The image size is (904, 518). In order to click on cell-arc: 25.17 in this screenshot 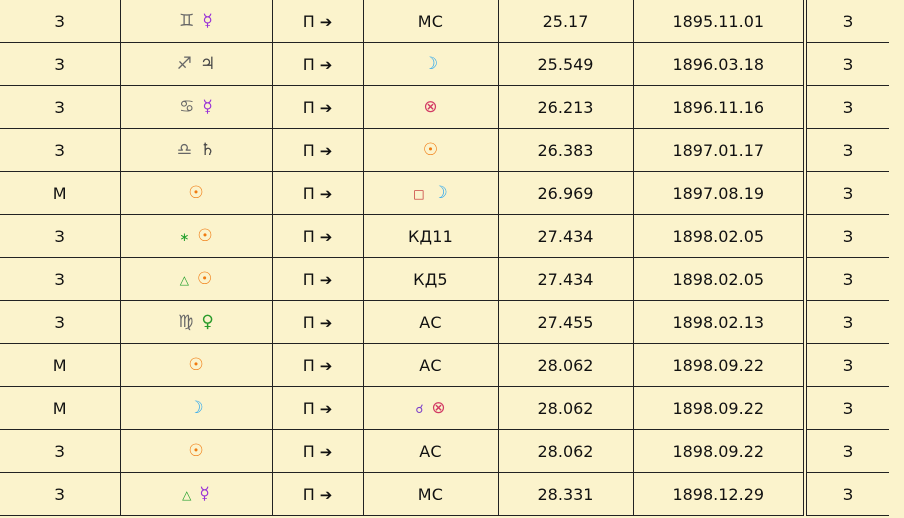, I will do `click(565, 21)`.